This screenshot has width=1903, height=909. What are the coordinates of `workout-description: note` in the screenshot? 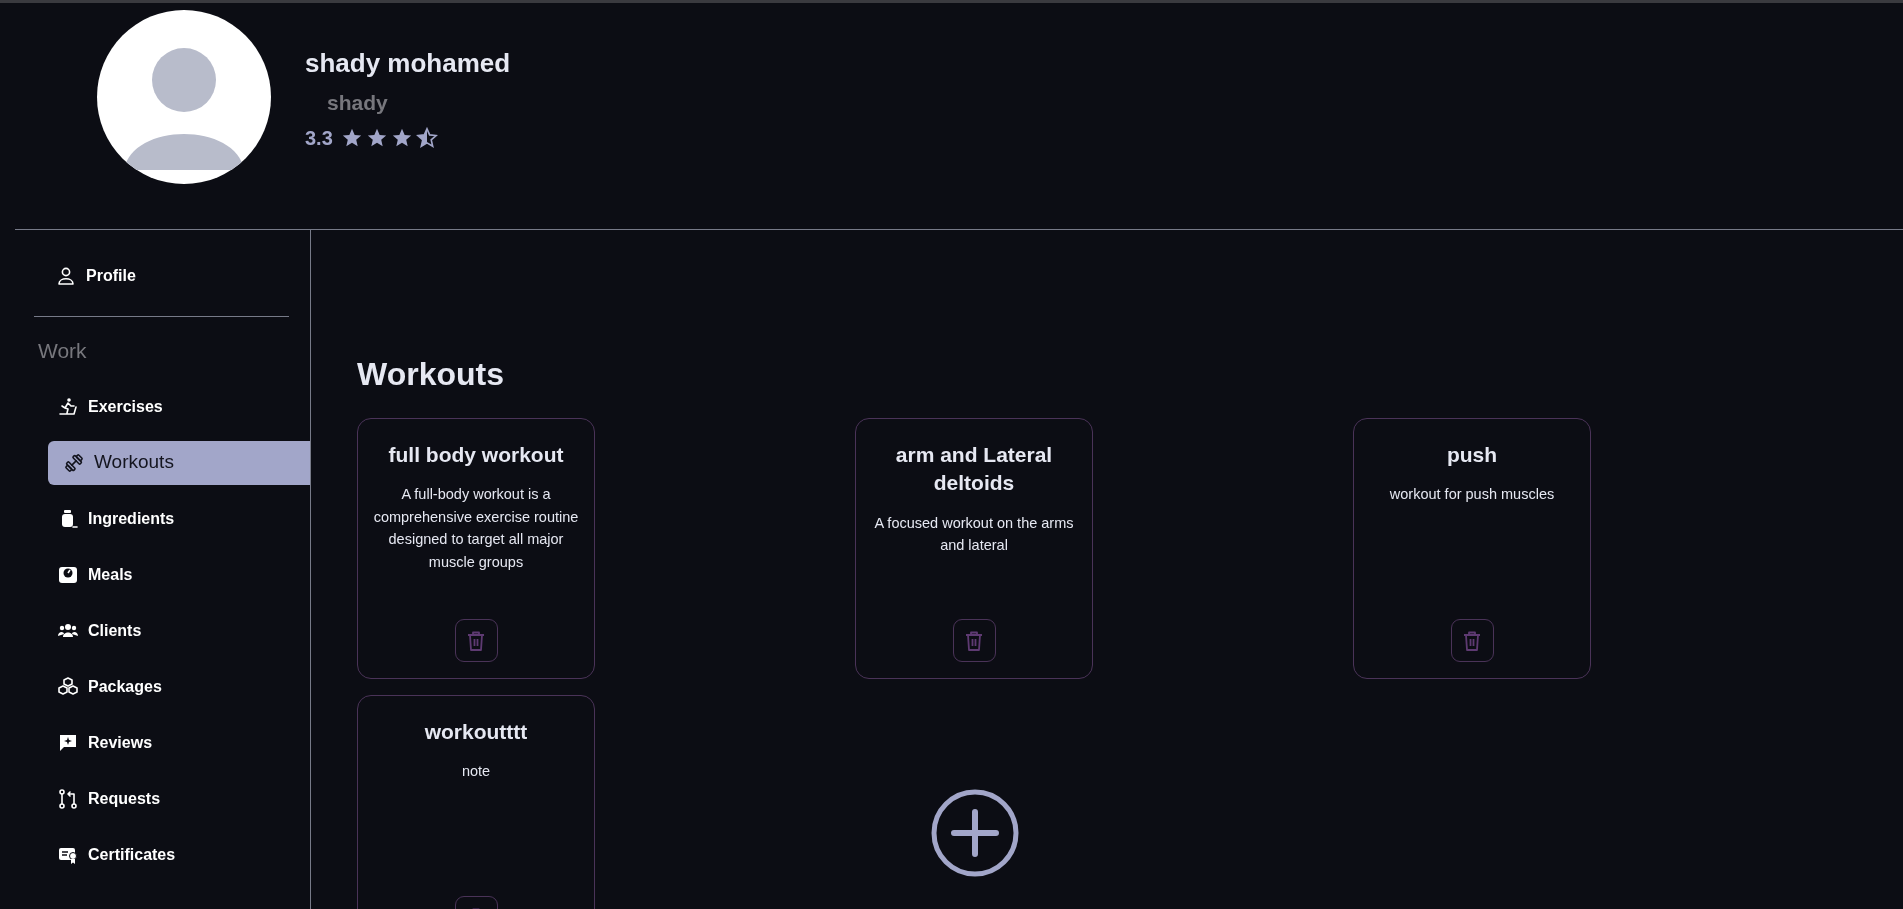 It's located at (476, 772).